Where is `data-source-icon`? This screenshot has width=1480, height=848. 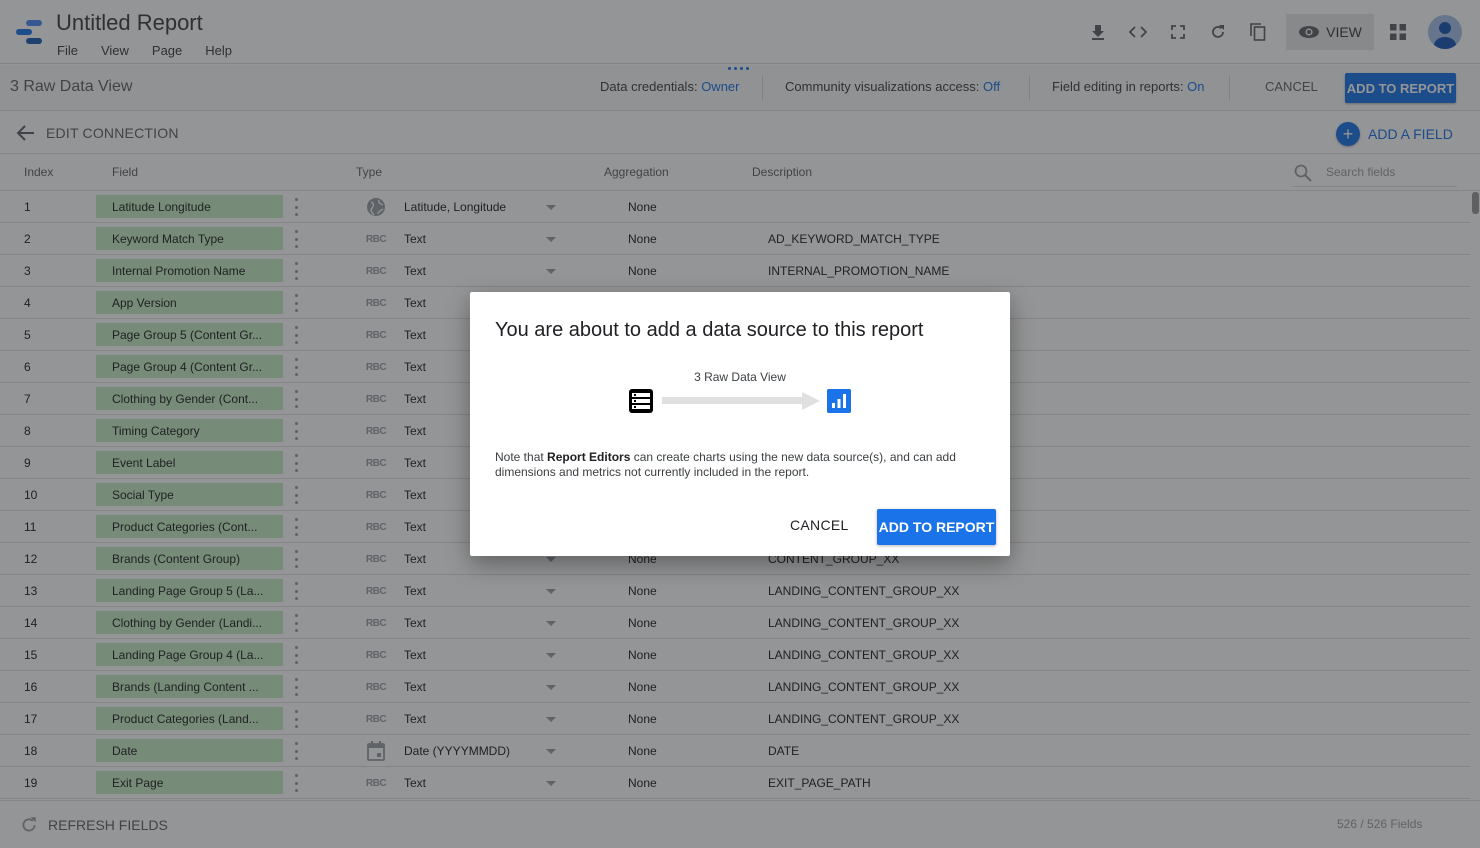 data-source-icon is located at coordinates (641, 401).